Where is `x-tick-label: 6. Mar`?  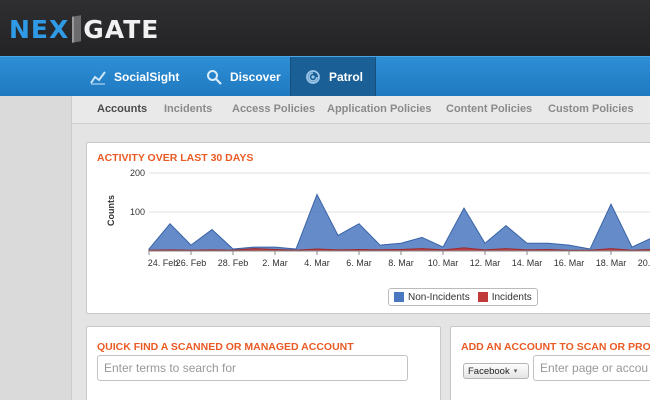
x-tick-label: 6. Mar is located at coordinates (359, 263).